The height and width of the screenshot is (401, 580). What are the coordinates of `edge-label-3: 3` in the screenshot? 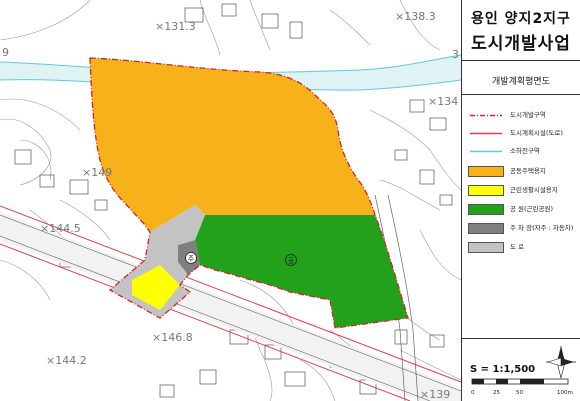 It's located at (455, 54).